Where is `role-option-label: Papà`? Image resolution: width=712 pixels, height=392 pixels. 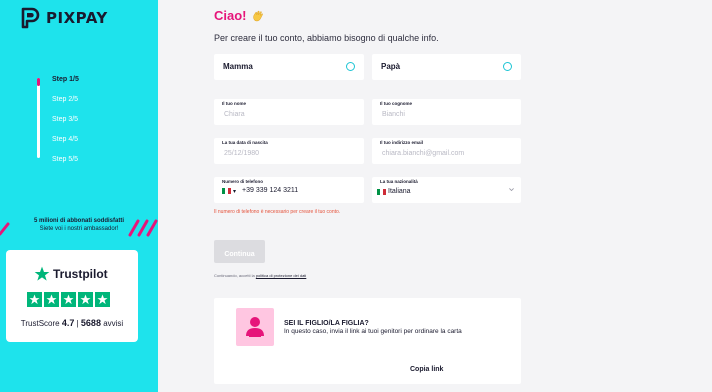 role-option-label: Papà is located at coordinates (391, 66).